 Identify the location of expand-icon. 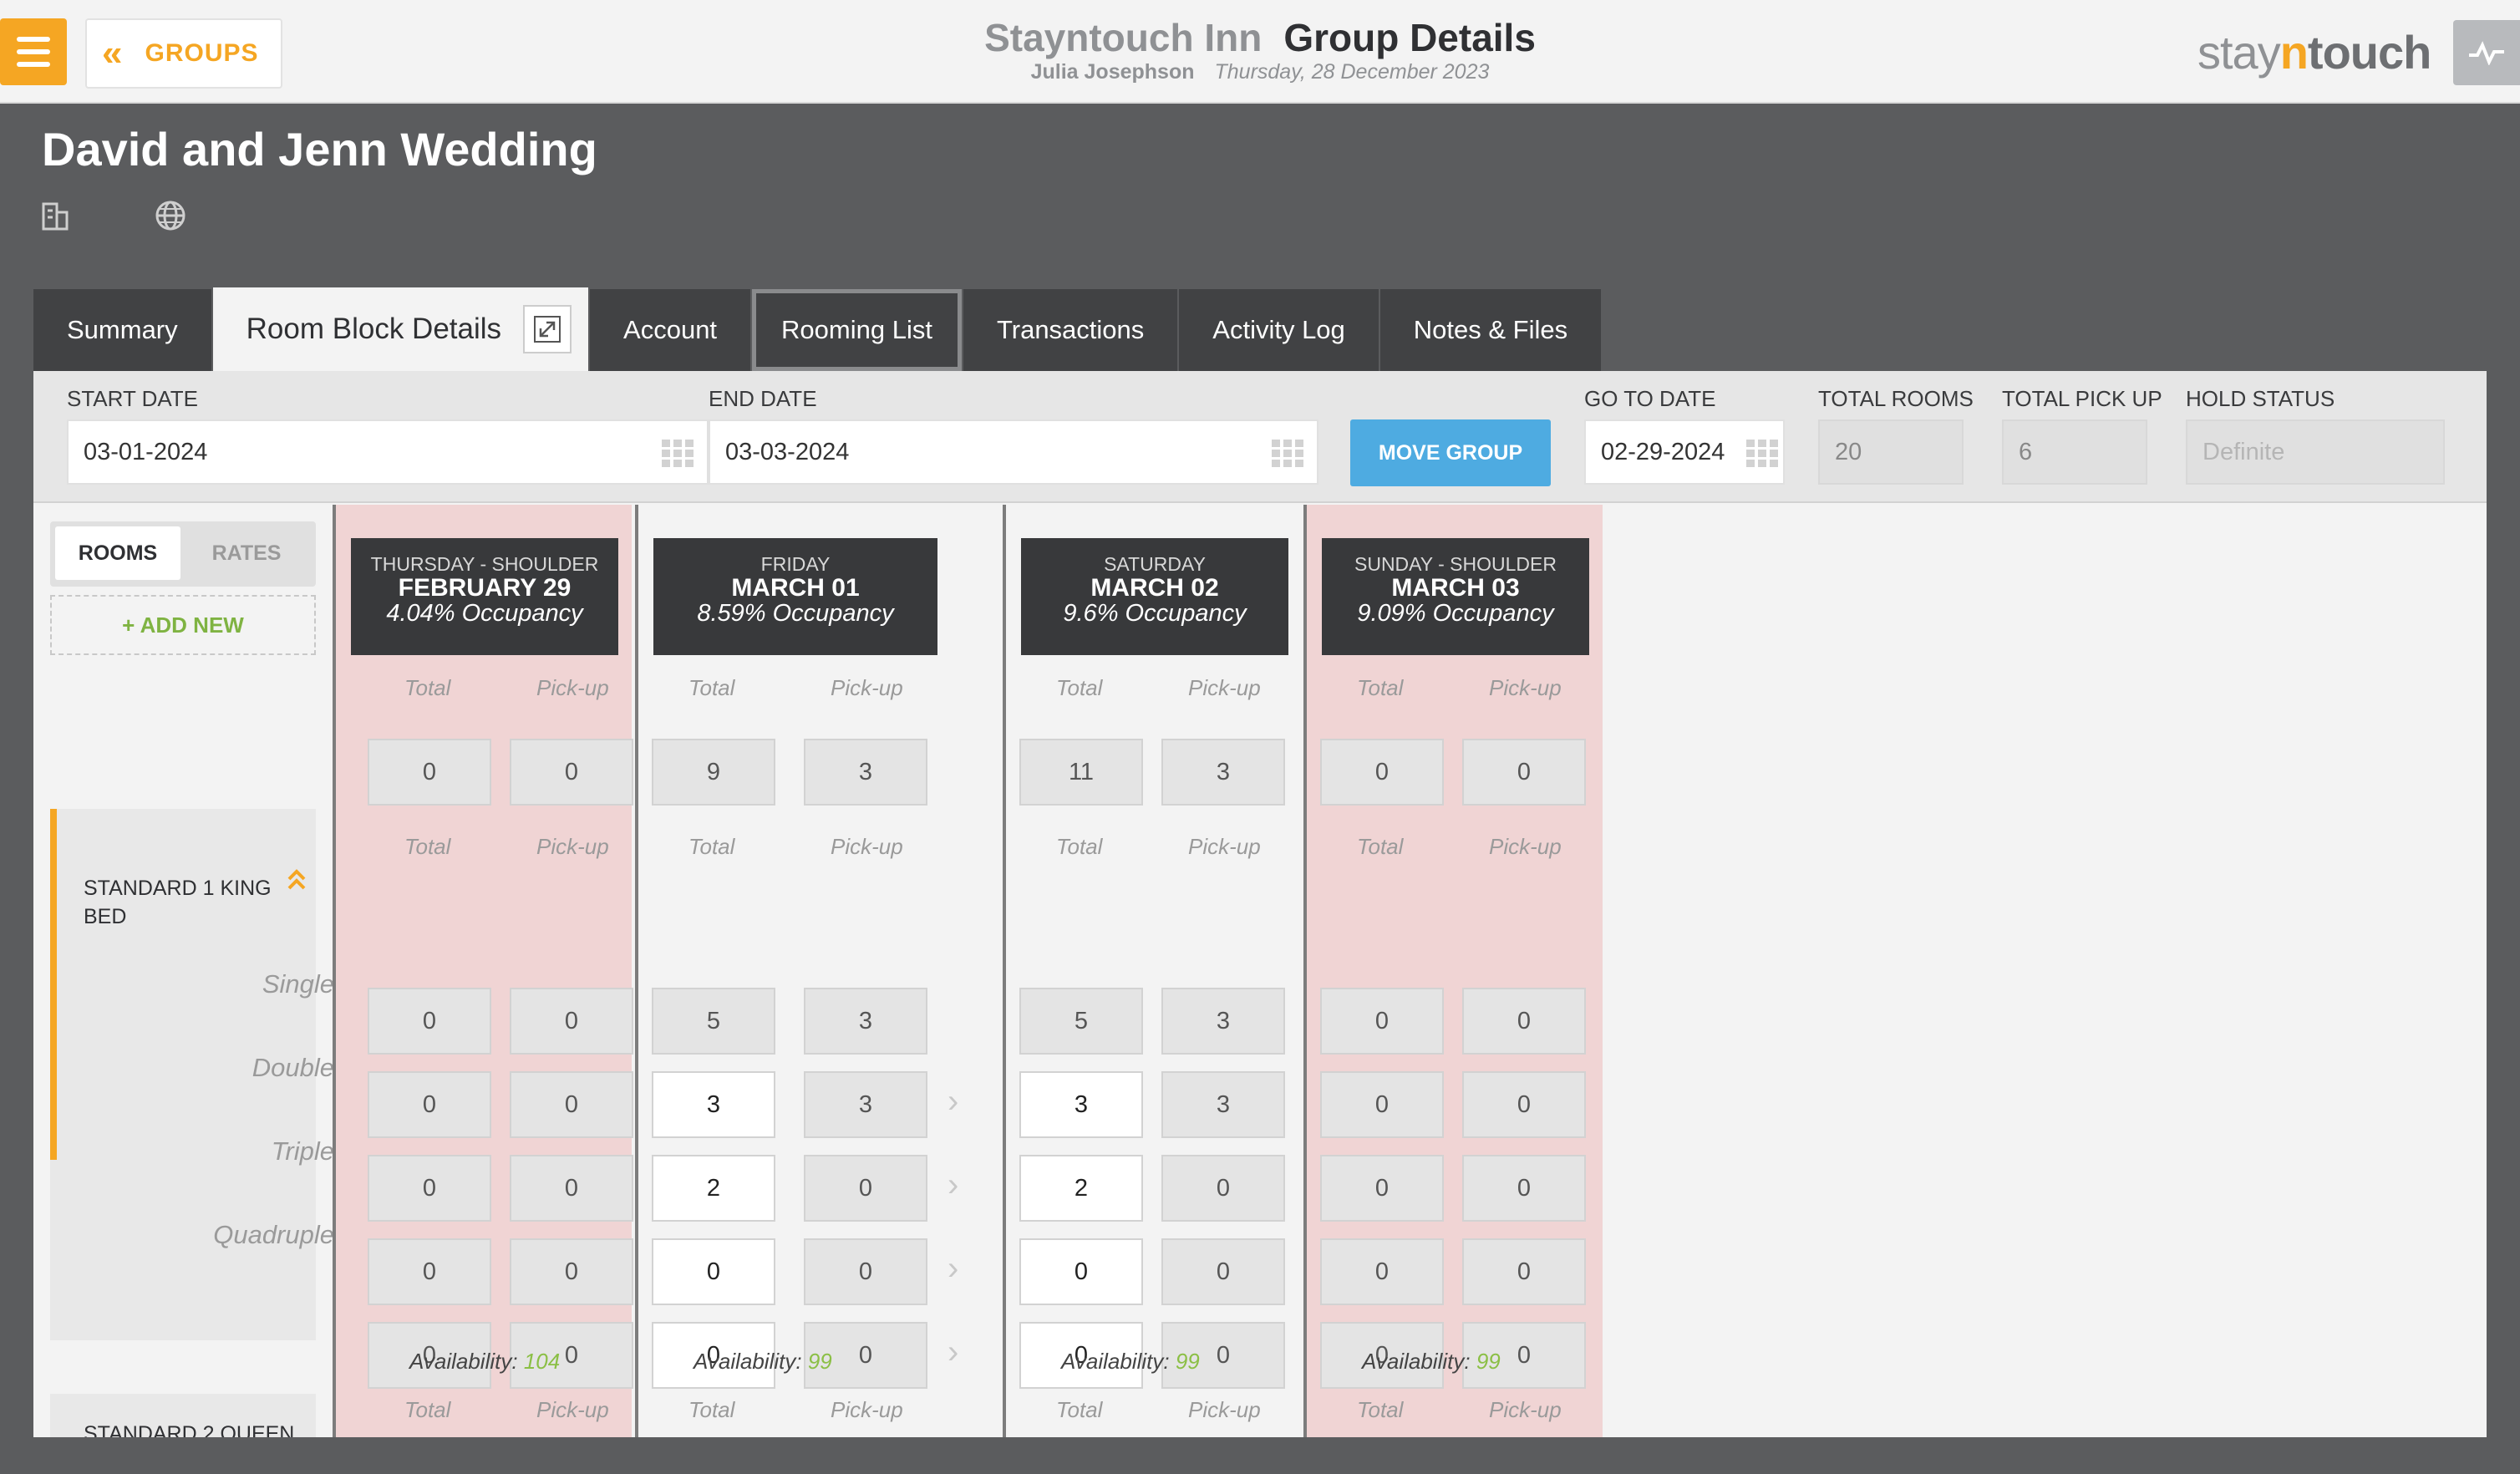
(547, 329).